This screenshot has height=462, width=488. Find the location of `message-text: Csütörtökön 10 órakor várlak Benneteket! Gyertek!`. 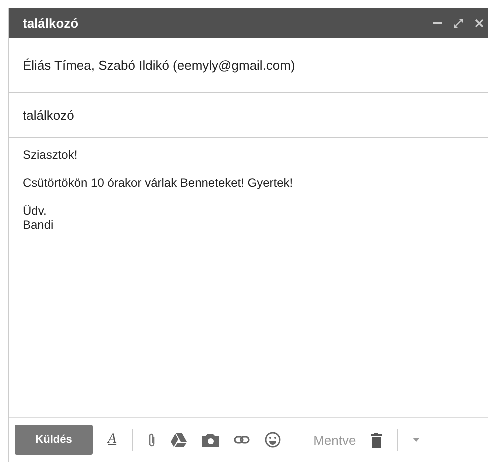

message-text: Csütörtökön 10 órakor várlak Benneteket! Gyertek! is located at coordinates (158, 183).